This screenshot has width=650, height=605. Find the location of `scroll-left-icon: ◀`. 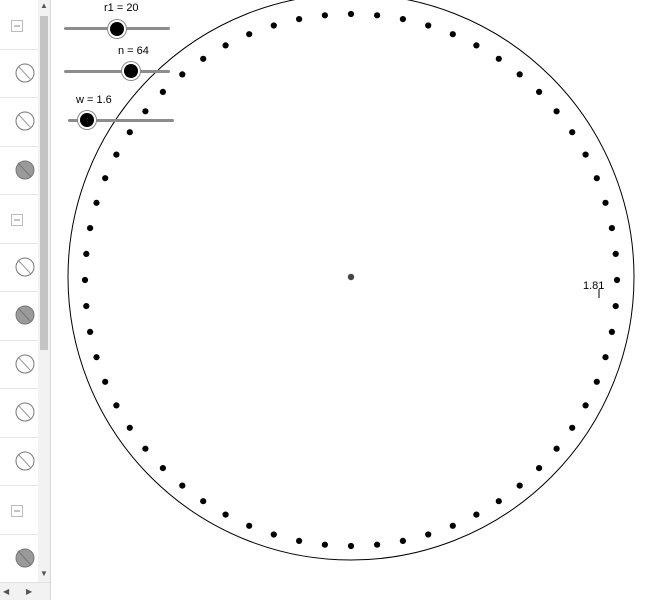

scroll-left-icon: ◀ is located at coordinates (6, 592).